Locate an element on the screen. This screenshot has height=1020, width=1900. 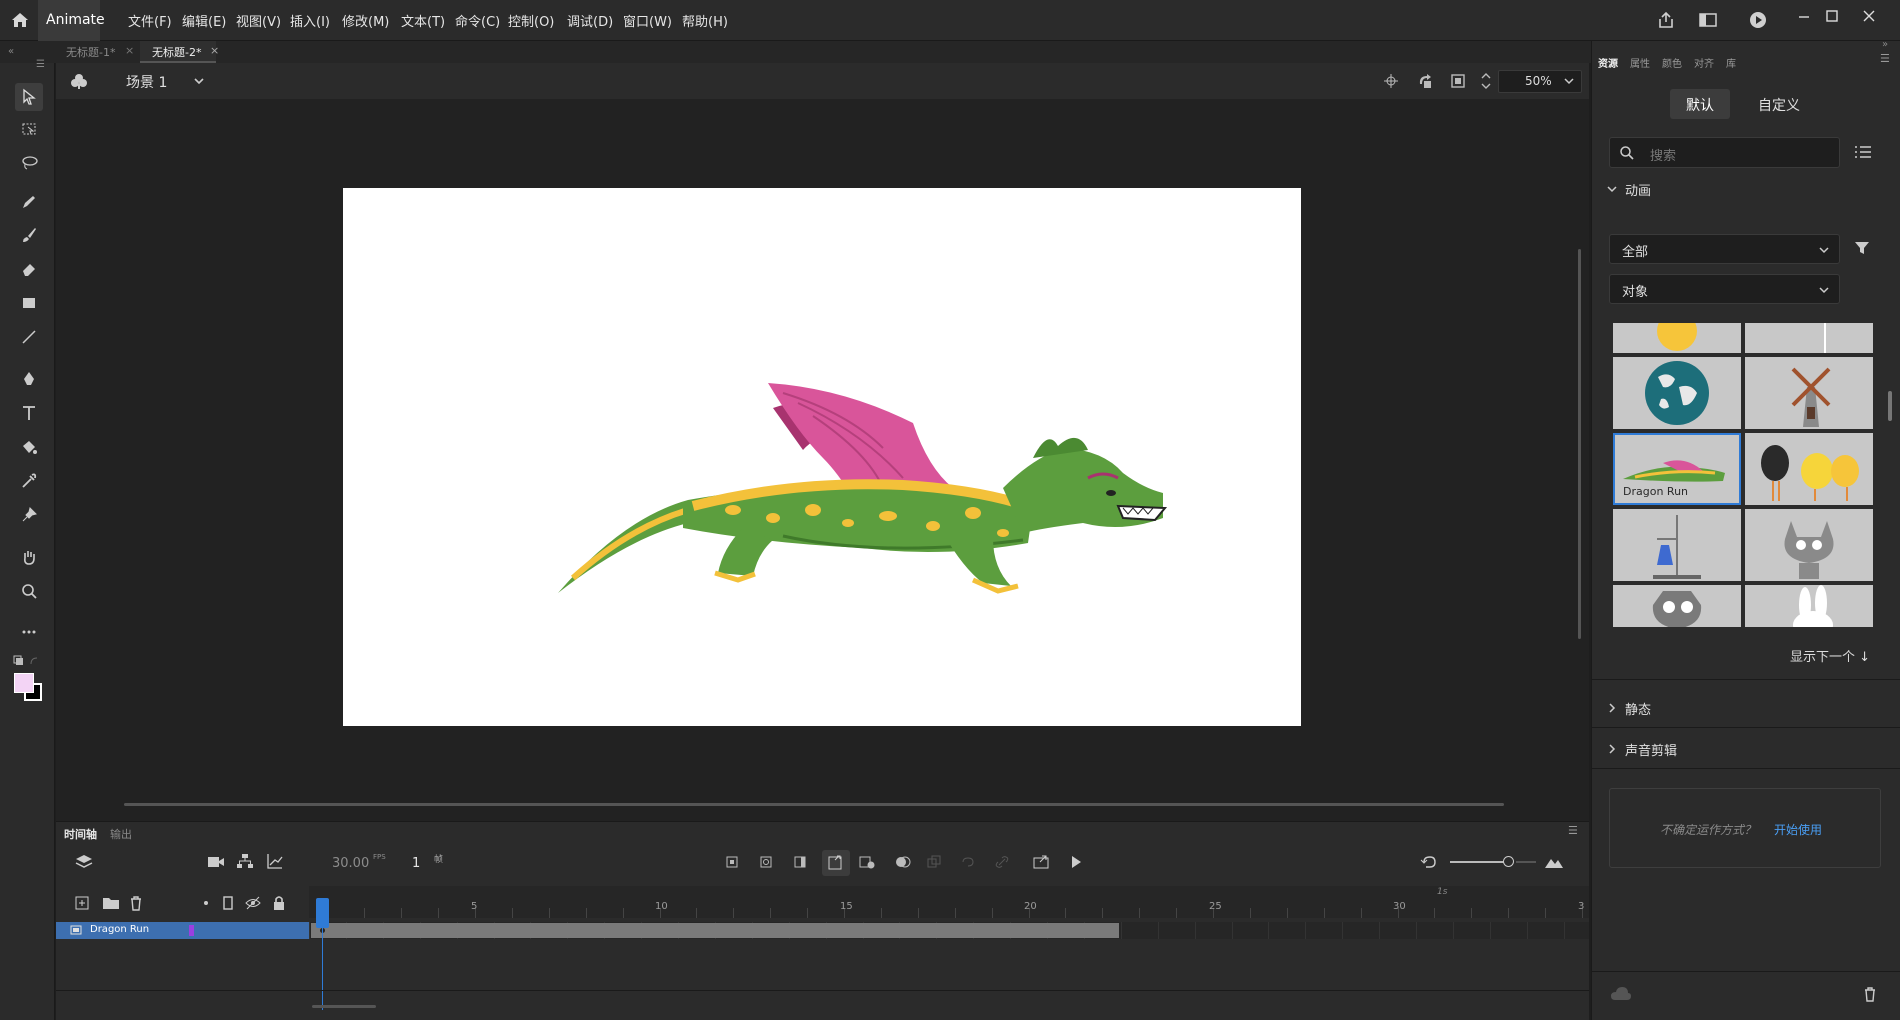
asset-thumb-globe is located at coordinates (1677, 393).